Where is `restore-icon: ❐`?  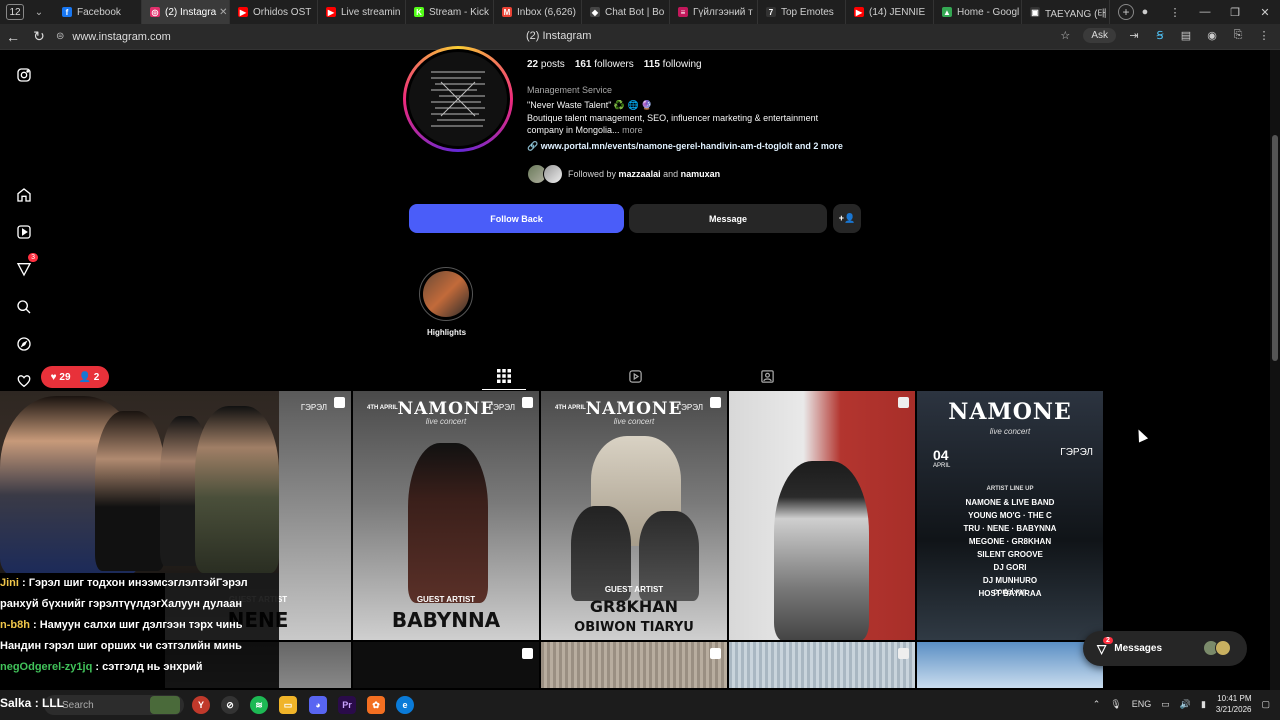 restore-icon: ❐ is located at coordinates (1235, 12).